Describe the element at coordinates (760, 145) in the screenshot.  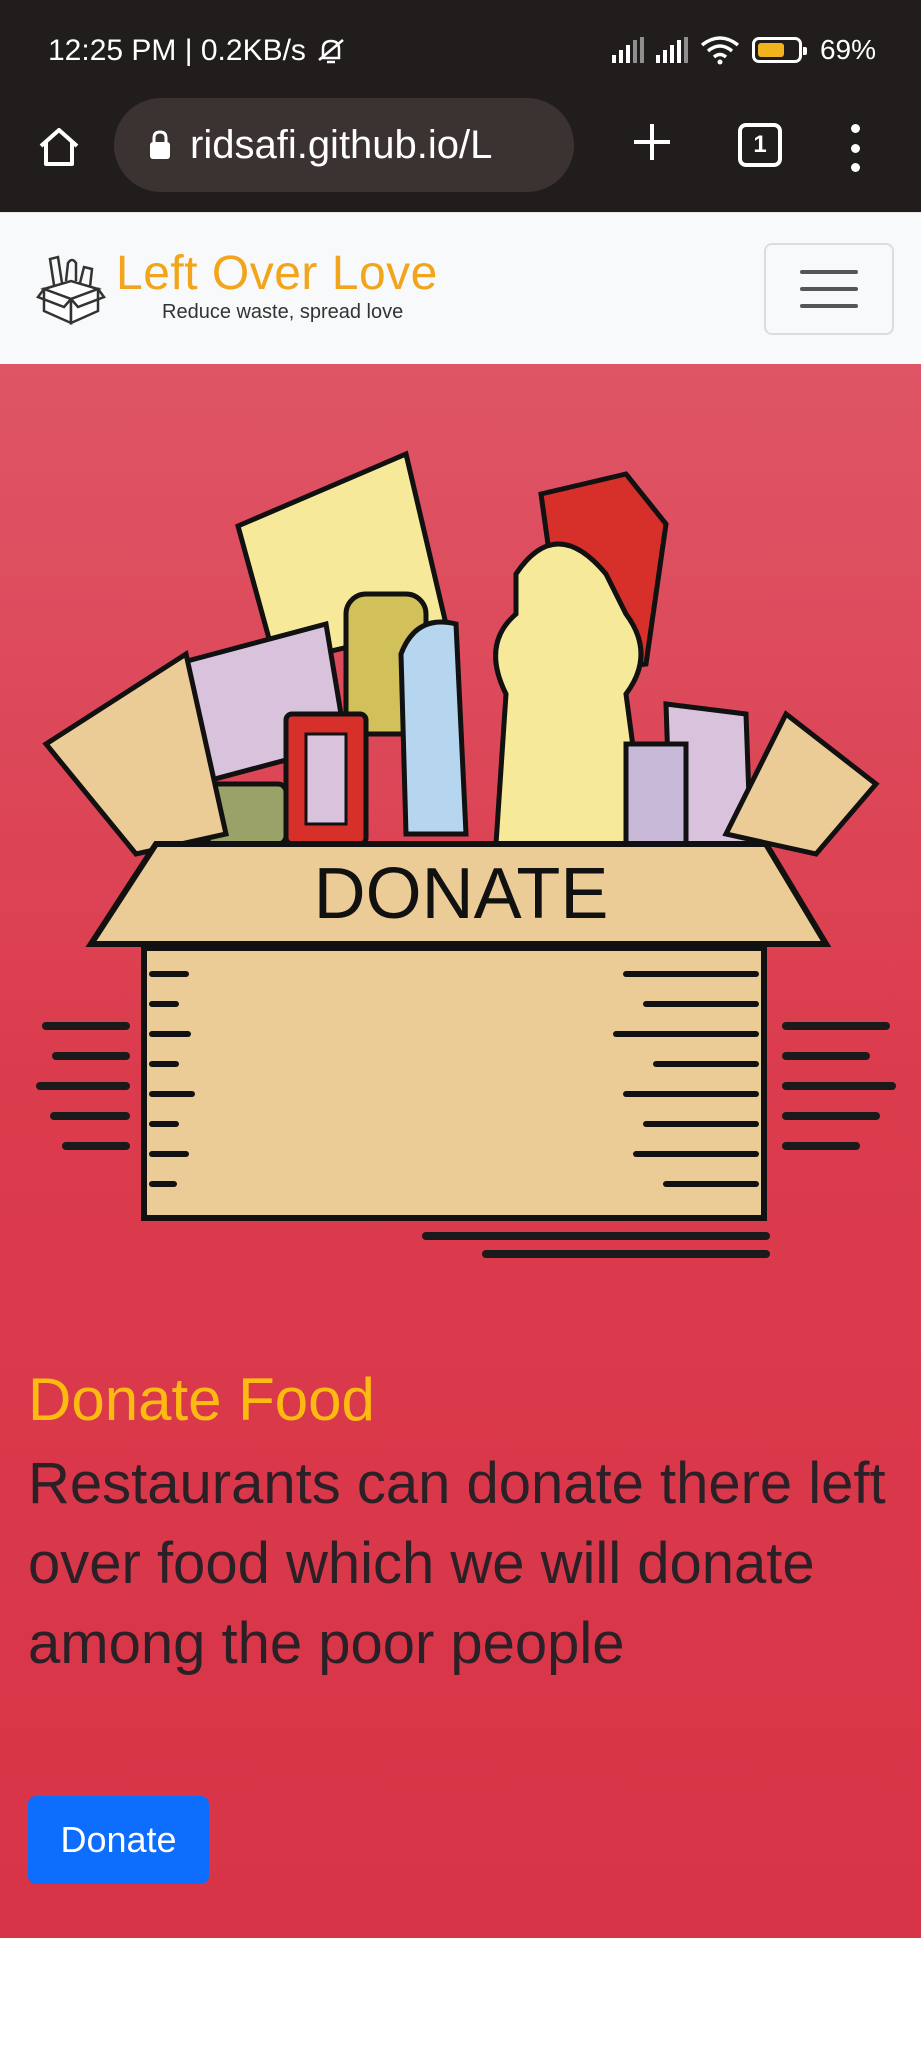
I see `tab-switcher-button: 1` at that location.